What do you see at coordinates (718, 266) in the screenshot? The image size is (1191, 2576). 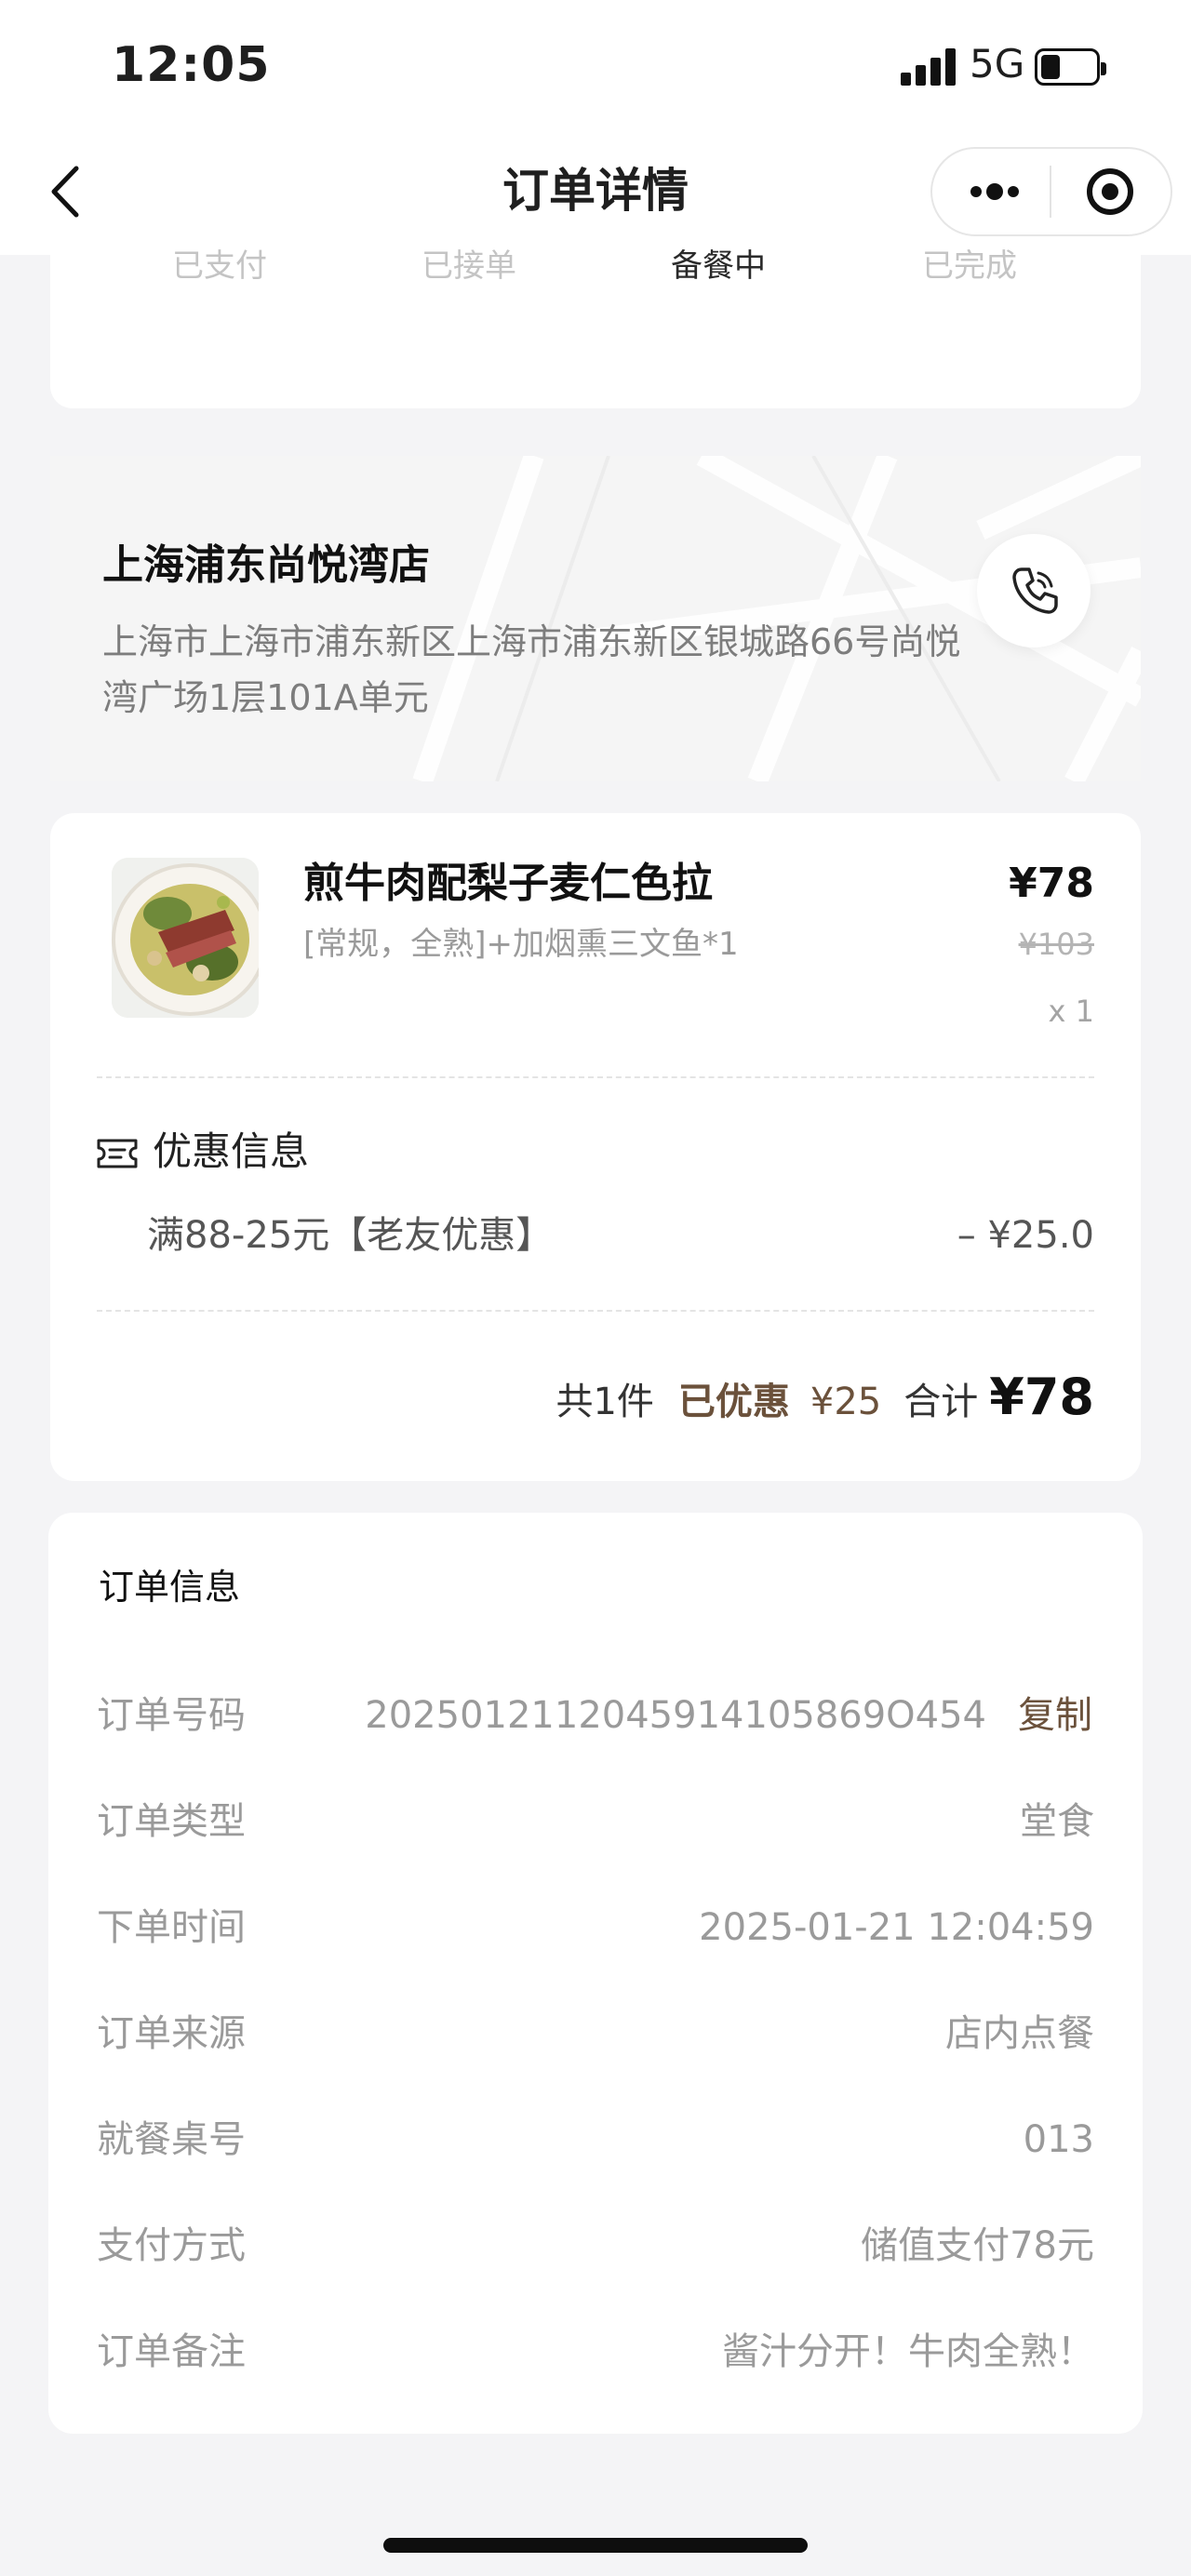 I see `step-preparing: 备餐中` at bounding box center [718, 266].